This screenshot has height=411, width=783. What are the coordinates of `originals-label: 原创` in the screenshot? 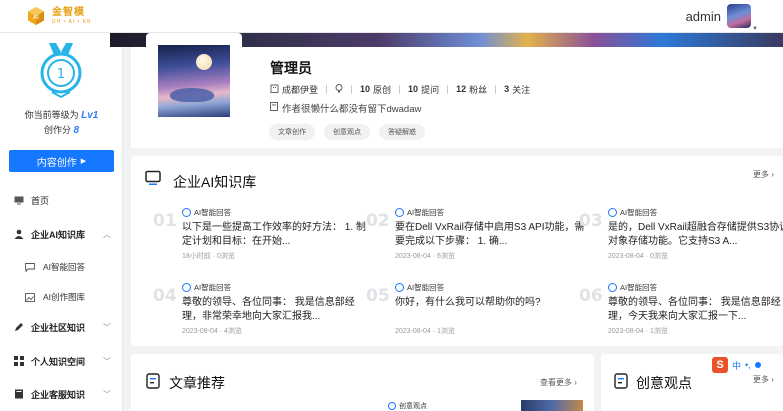 It's located at (382, 89).